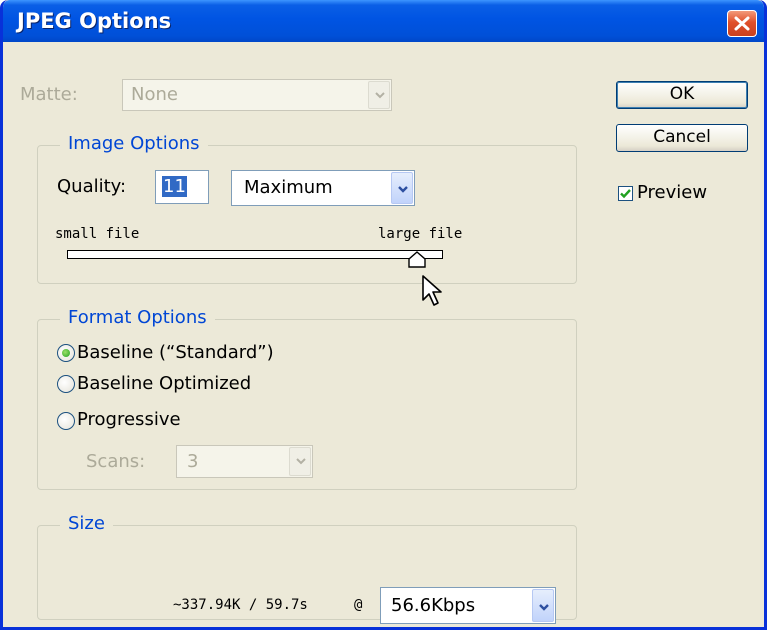 Image resolution: width=767 pixels, height=630 pixels. Describe the element at coordinates (97, 234) in the screenshot. I see `slider-min-label: small file` at that location.